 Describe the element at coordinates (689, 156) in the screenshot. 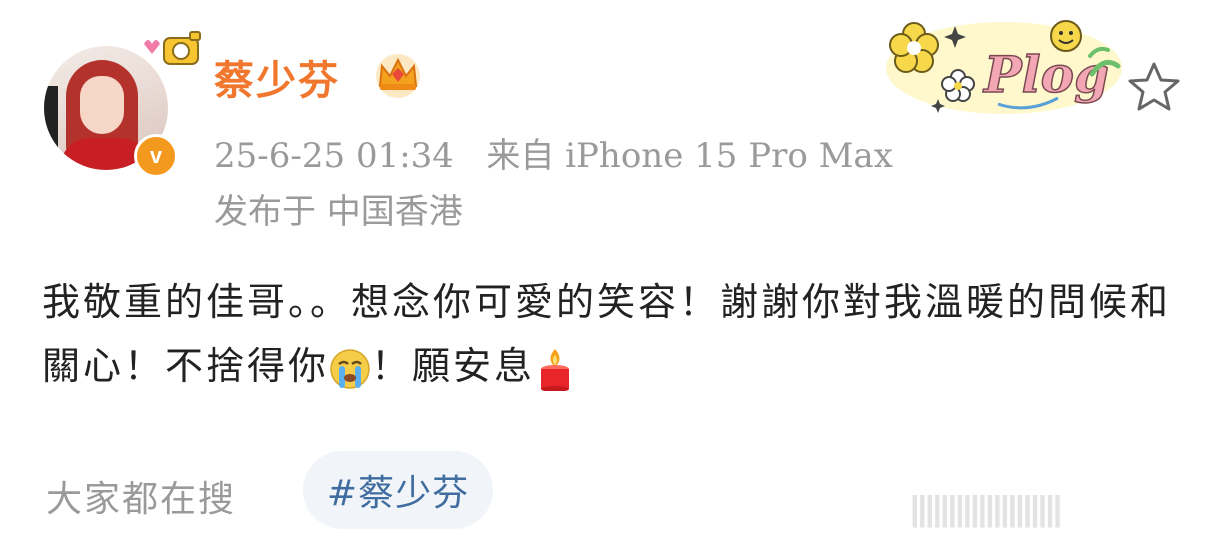

I see `post-source: 来自 iPhone 15 Pro Max` at that location.